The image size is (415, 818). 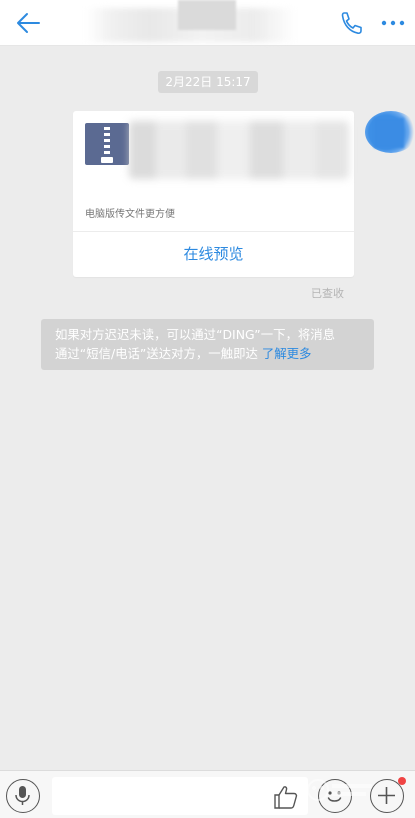 I want to click on notification-badge, so click(x=402, y=781).